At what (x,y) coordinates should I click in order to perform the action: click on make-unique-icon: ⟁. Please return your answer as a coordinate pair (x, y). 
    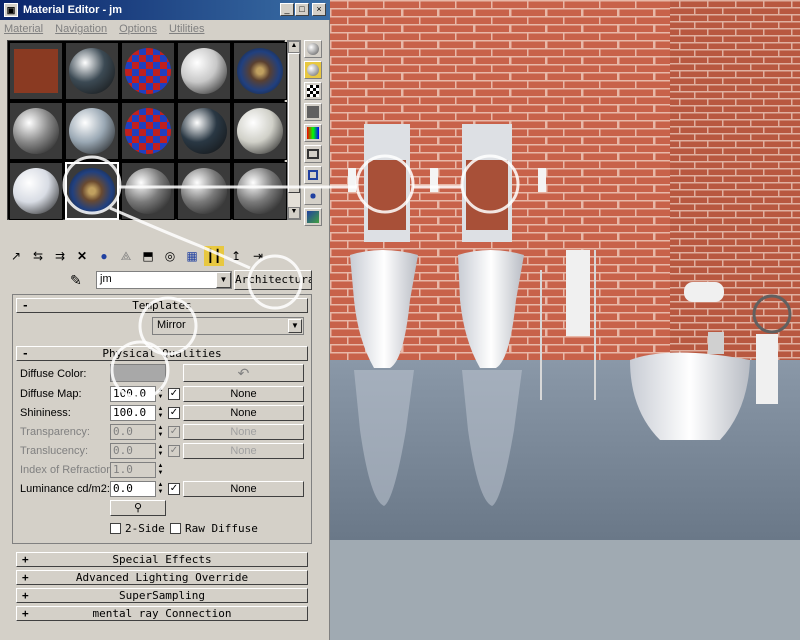
    Looking at the image, I should click on (126, 256).